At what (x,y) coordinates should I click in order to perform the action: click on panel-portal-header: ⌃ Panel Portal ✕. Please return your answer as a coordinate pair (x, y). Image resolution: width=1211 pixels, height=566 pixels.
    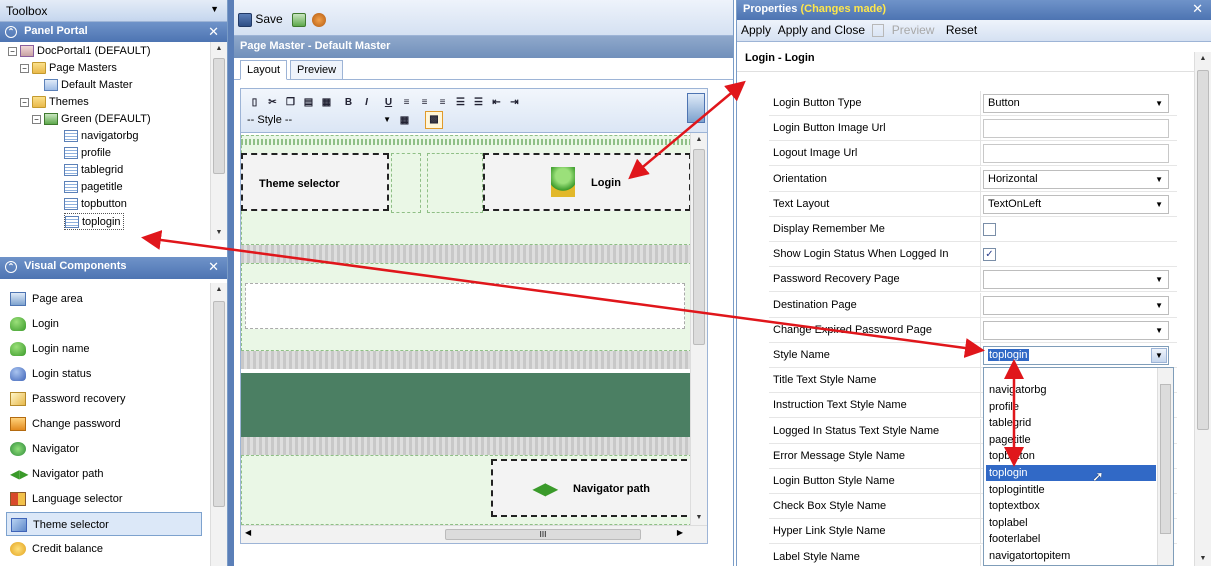
    Looking at the image, I should click on (113, 32).